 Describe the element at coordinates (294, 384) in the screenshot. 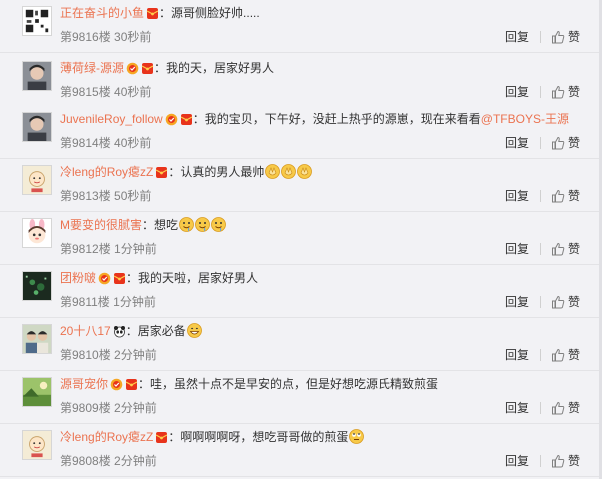

I see `comment-text: 哇，虽然十点不是早安的点，但是好想吃源氏精致煎蛋` at that location.